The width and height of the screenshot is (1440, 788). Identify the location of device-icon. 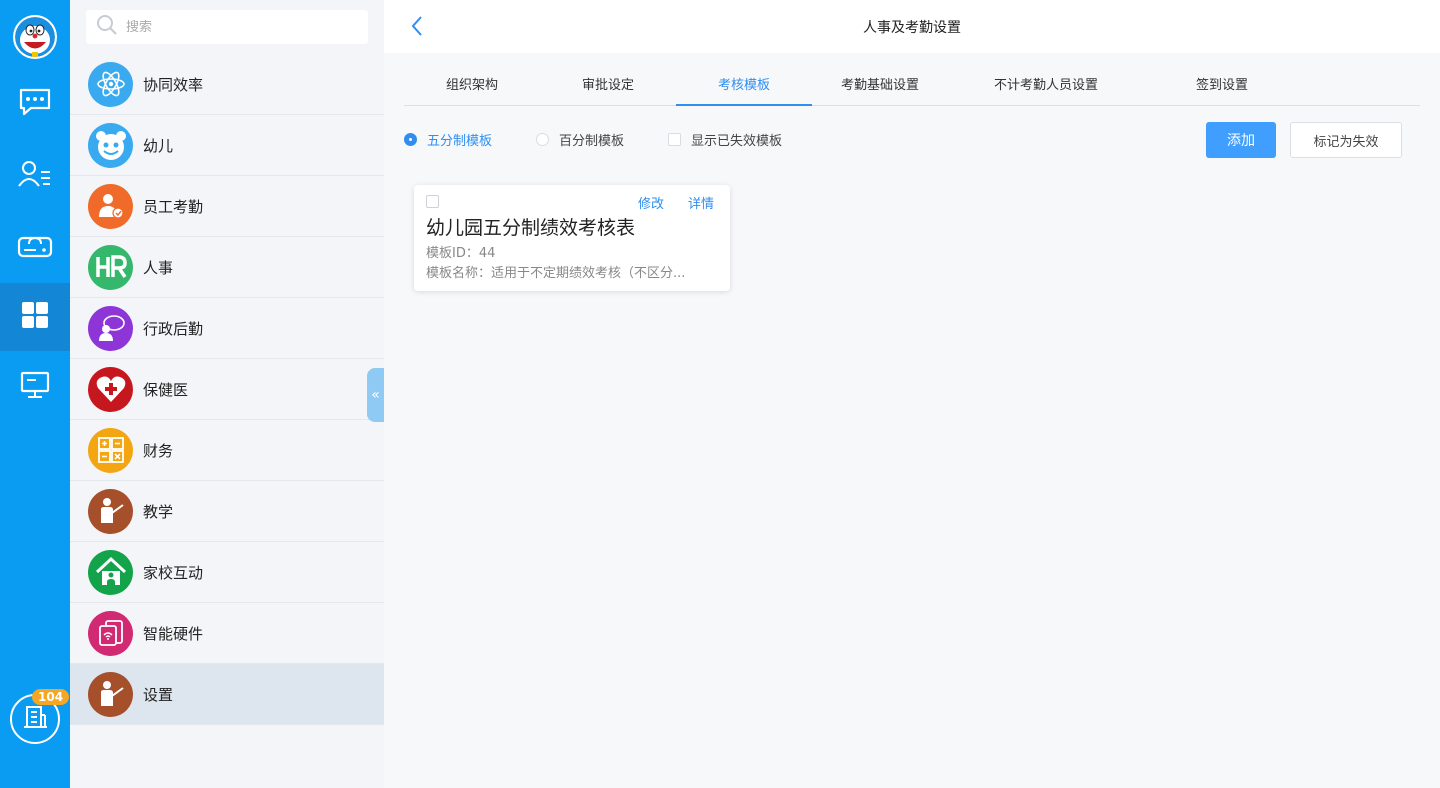
(110, 633).